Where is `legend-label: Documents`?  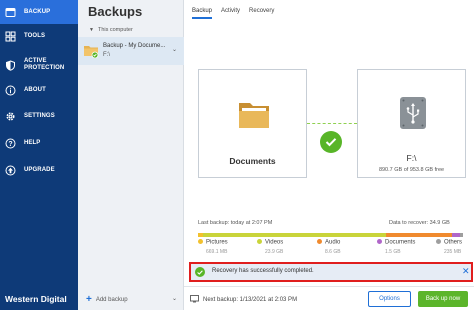 legend-label: Documents is located at coordinates (400, 242).